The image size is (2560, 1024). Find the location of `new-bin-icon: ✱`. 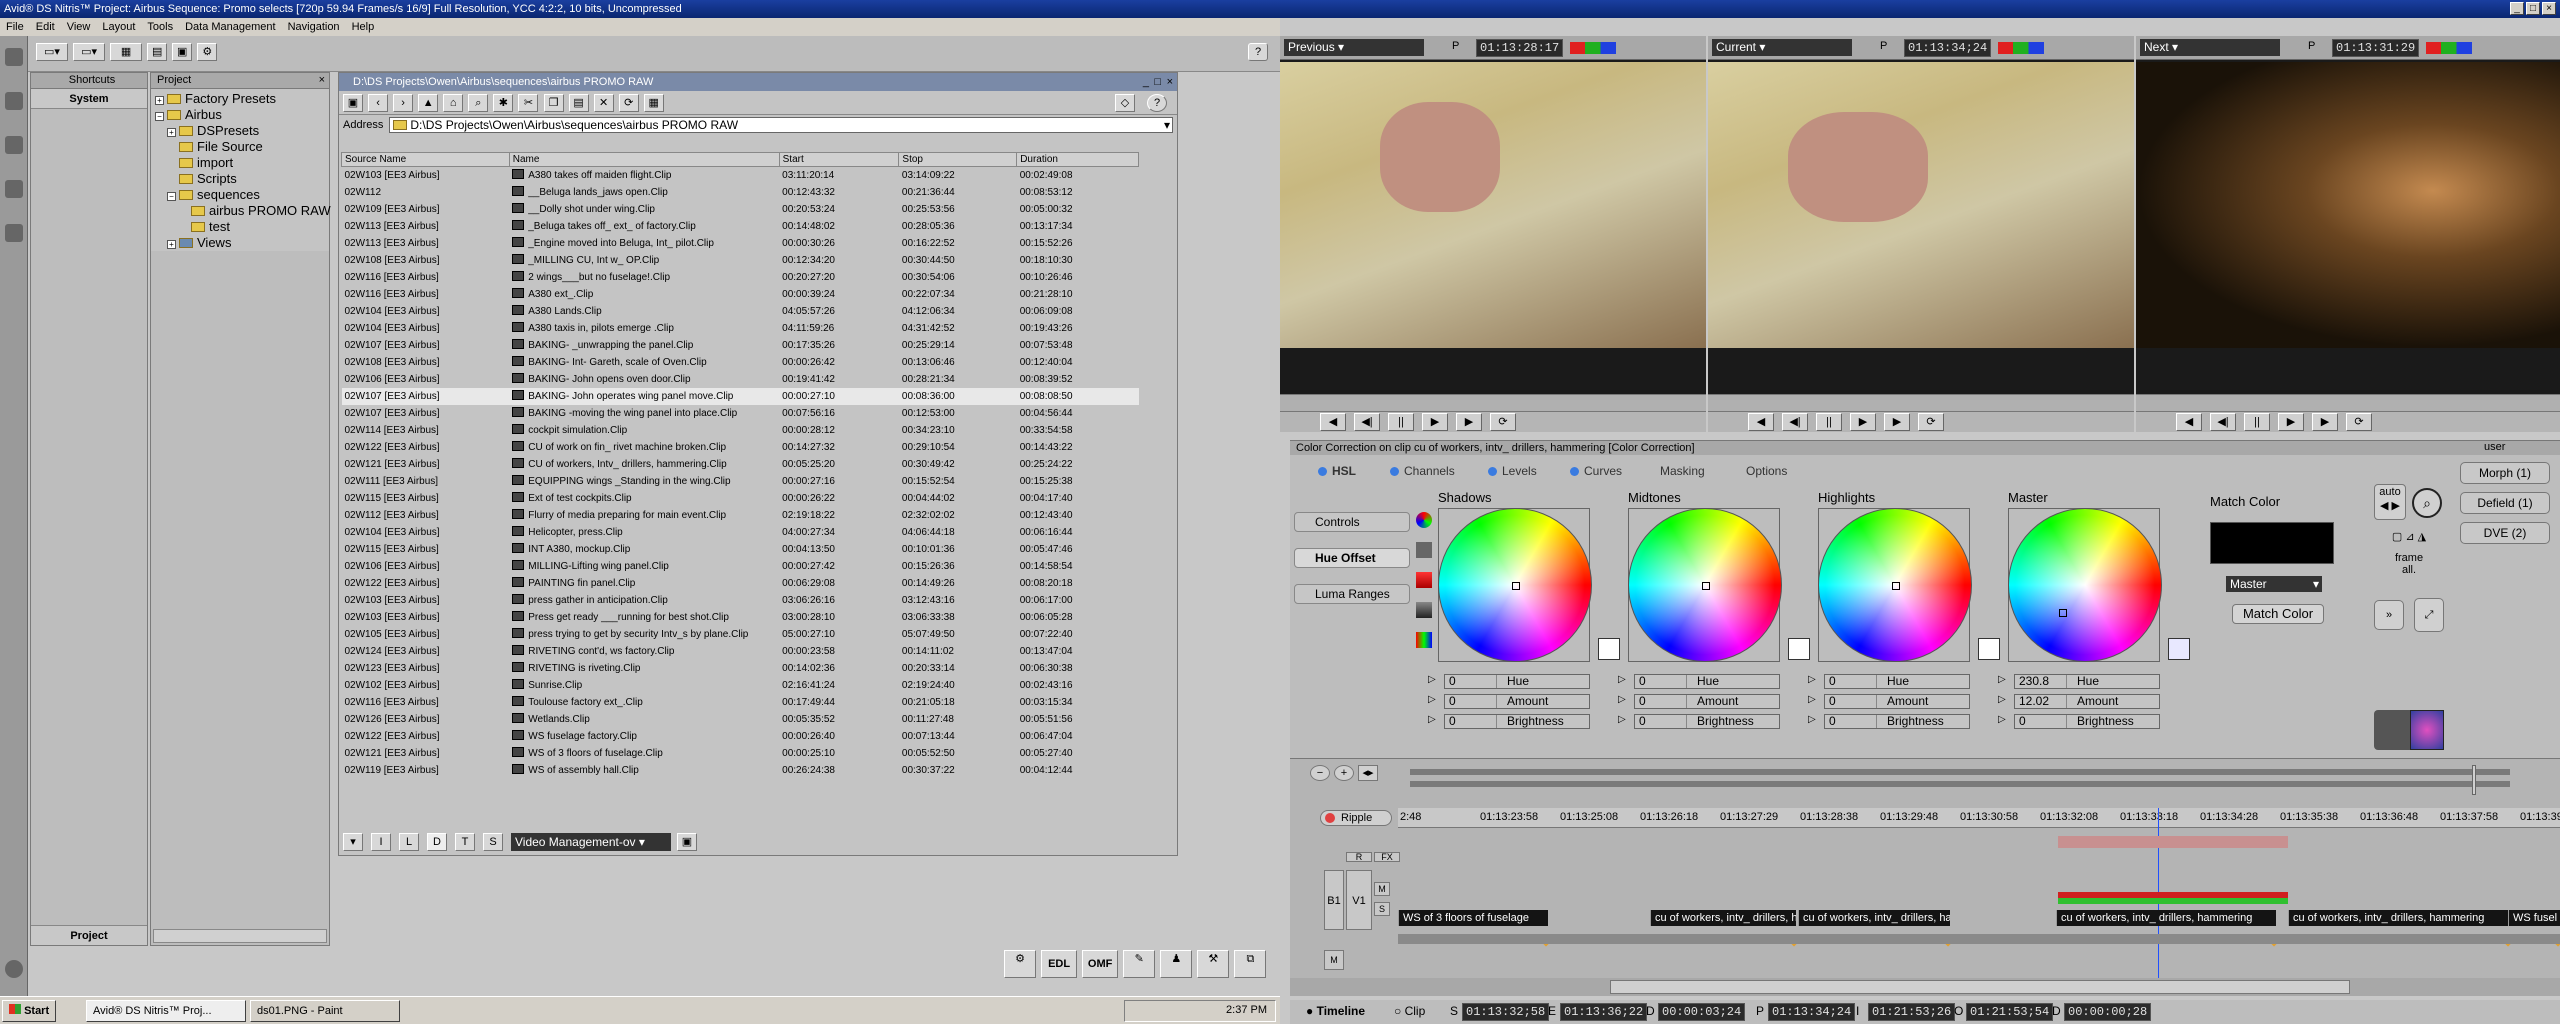

new-bin-icon: ✱ is located at coordinates (503, 103).